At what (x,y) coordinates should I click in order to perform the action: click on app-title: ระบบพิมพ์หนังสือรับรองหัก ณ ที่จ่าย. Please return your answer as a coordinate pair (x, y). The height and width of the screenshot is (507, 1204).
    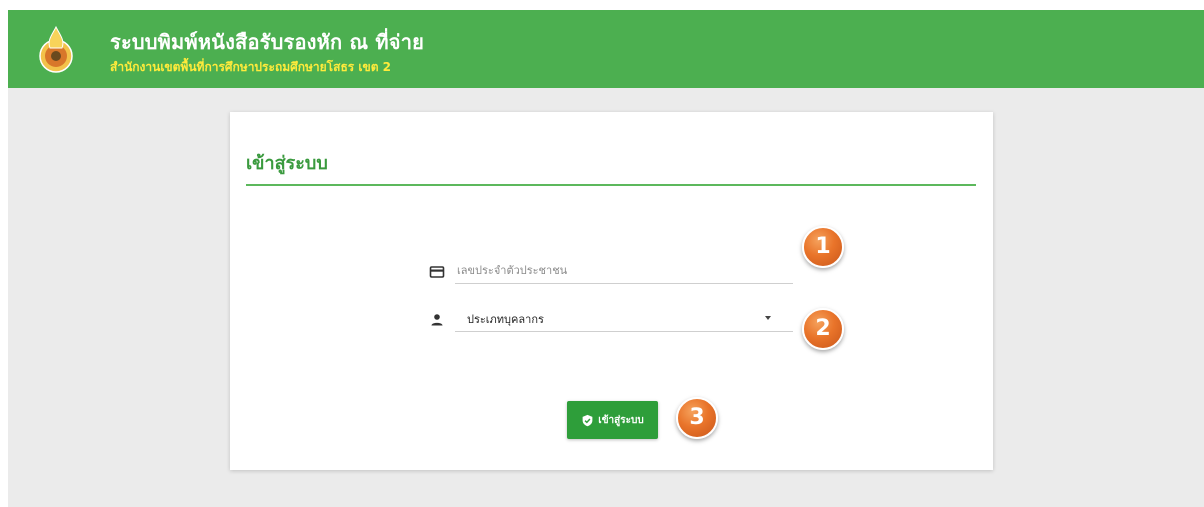
    Looking at the image, I should click on (267, 42).